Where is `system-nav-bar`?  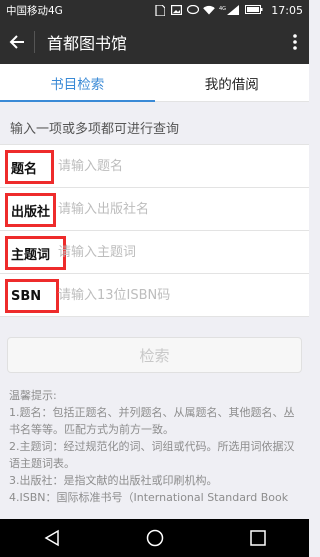 system-nav-bar is located at coordinates (154, 538).